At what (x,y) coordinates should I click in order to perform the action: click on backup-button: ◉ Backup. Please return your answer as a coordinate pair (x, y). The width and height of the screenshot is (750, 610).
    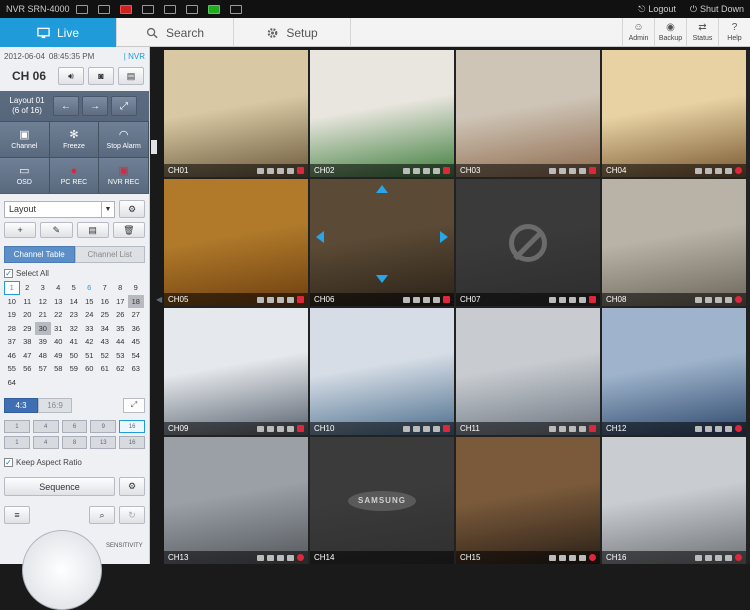
    Looking at the image, I should click on (670, 32).